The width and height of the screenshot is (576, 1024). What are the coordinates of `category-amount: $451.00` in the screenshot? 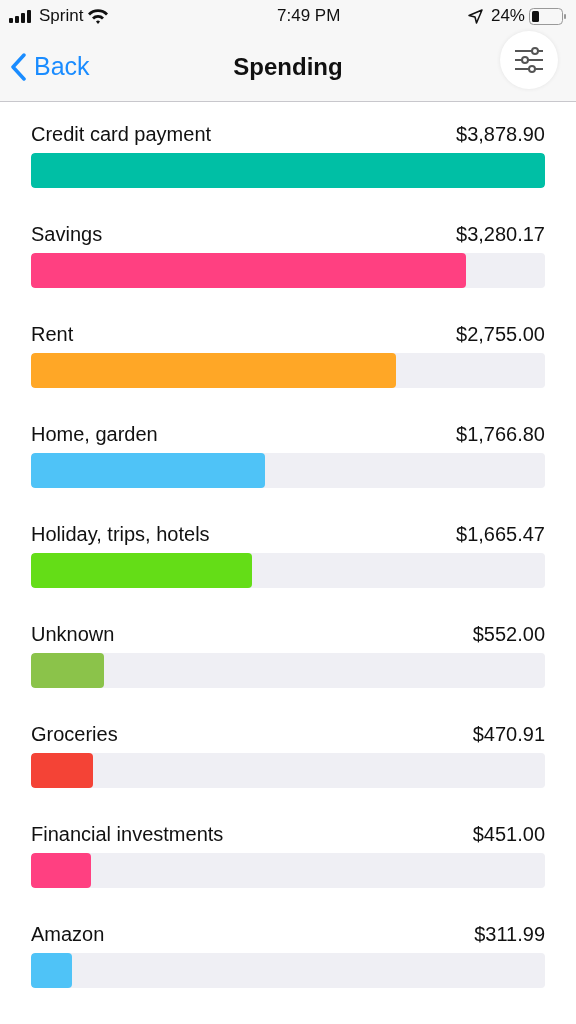 It's located at (508, 834).